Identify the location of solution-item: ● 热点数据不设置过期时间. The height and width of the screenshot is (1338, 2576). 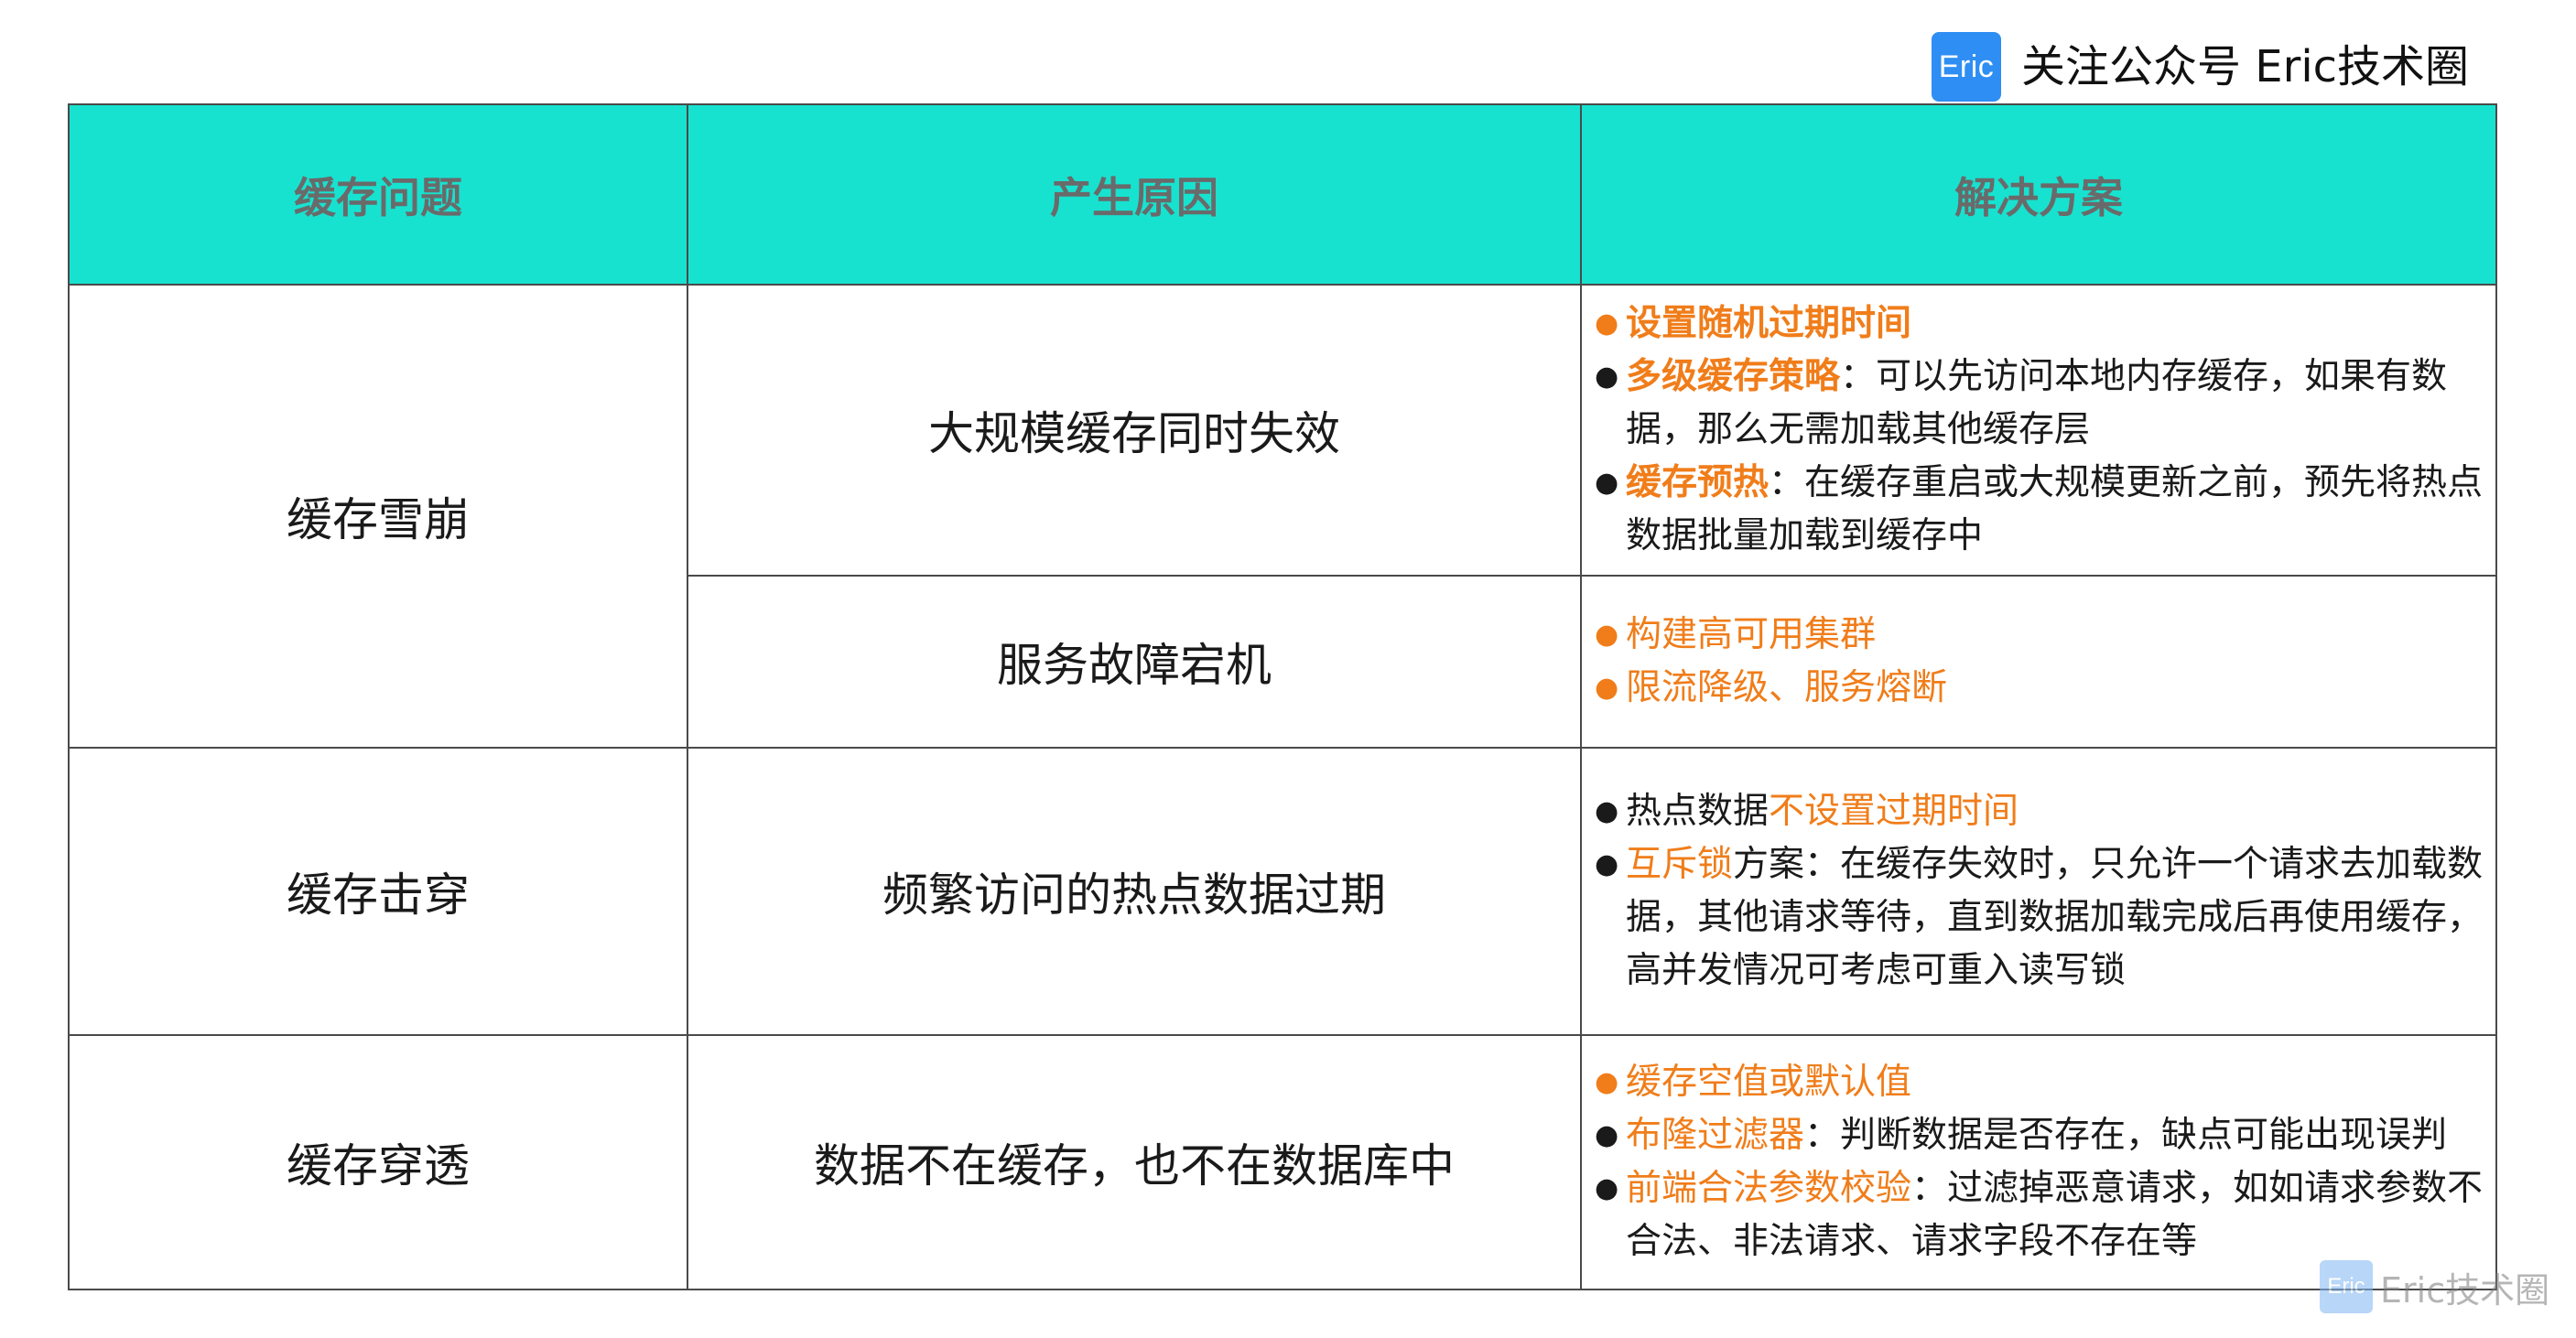
(2039, 811).